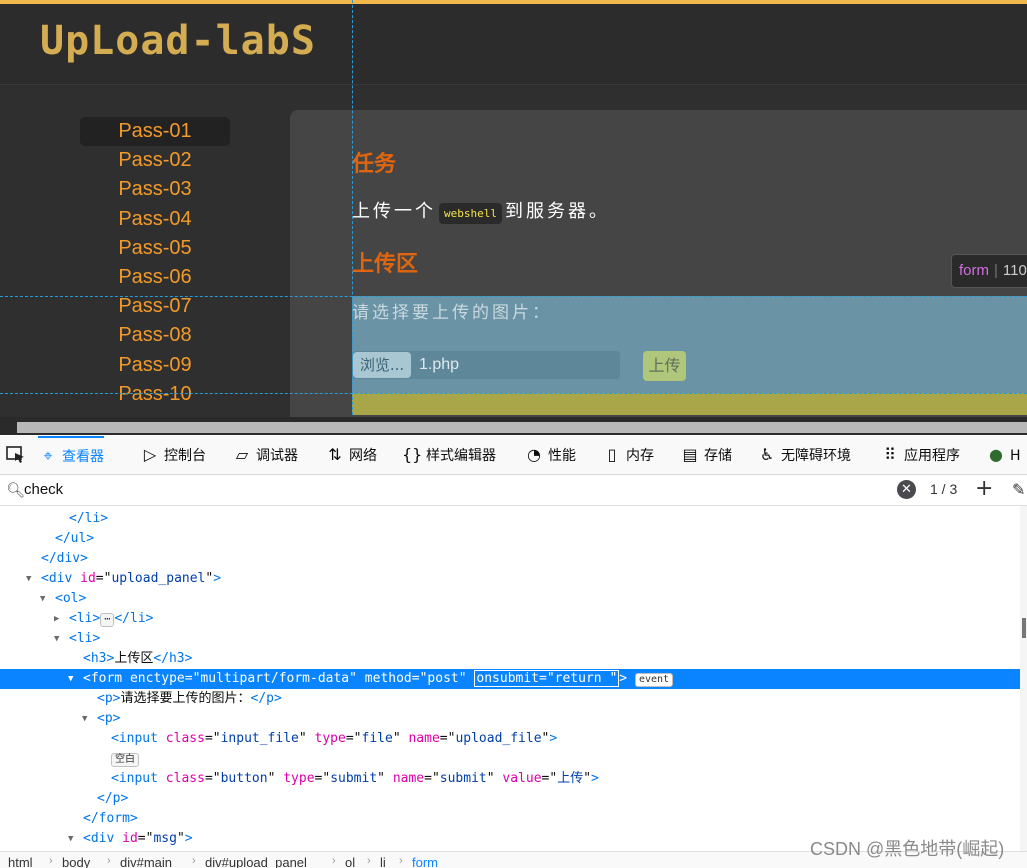 The height and width of the screenshot is (868, 1027). I want to click on guide-line-bottom, so click(513, 393).